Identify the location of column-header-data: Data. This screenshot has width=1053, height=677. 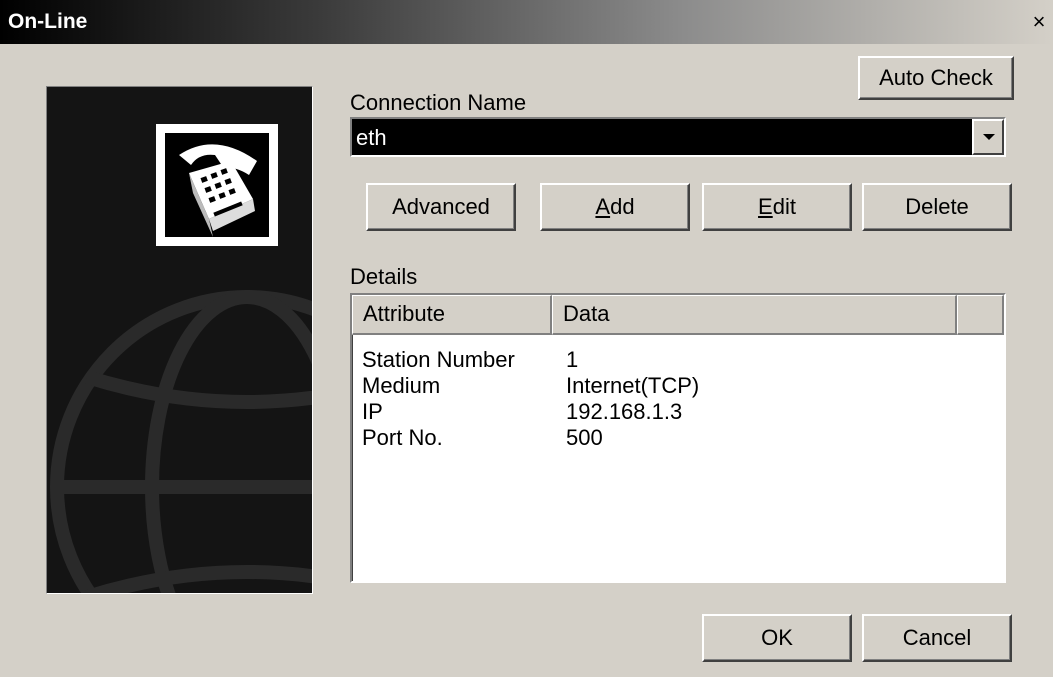
(754, 315).